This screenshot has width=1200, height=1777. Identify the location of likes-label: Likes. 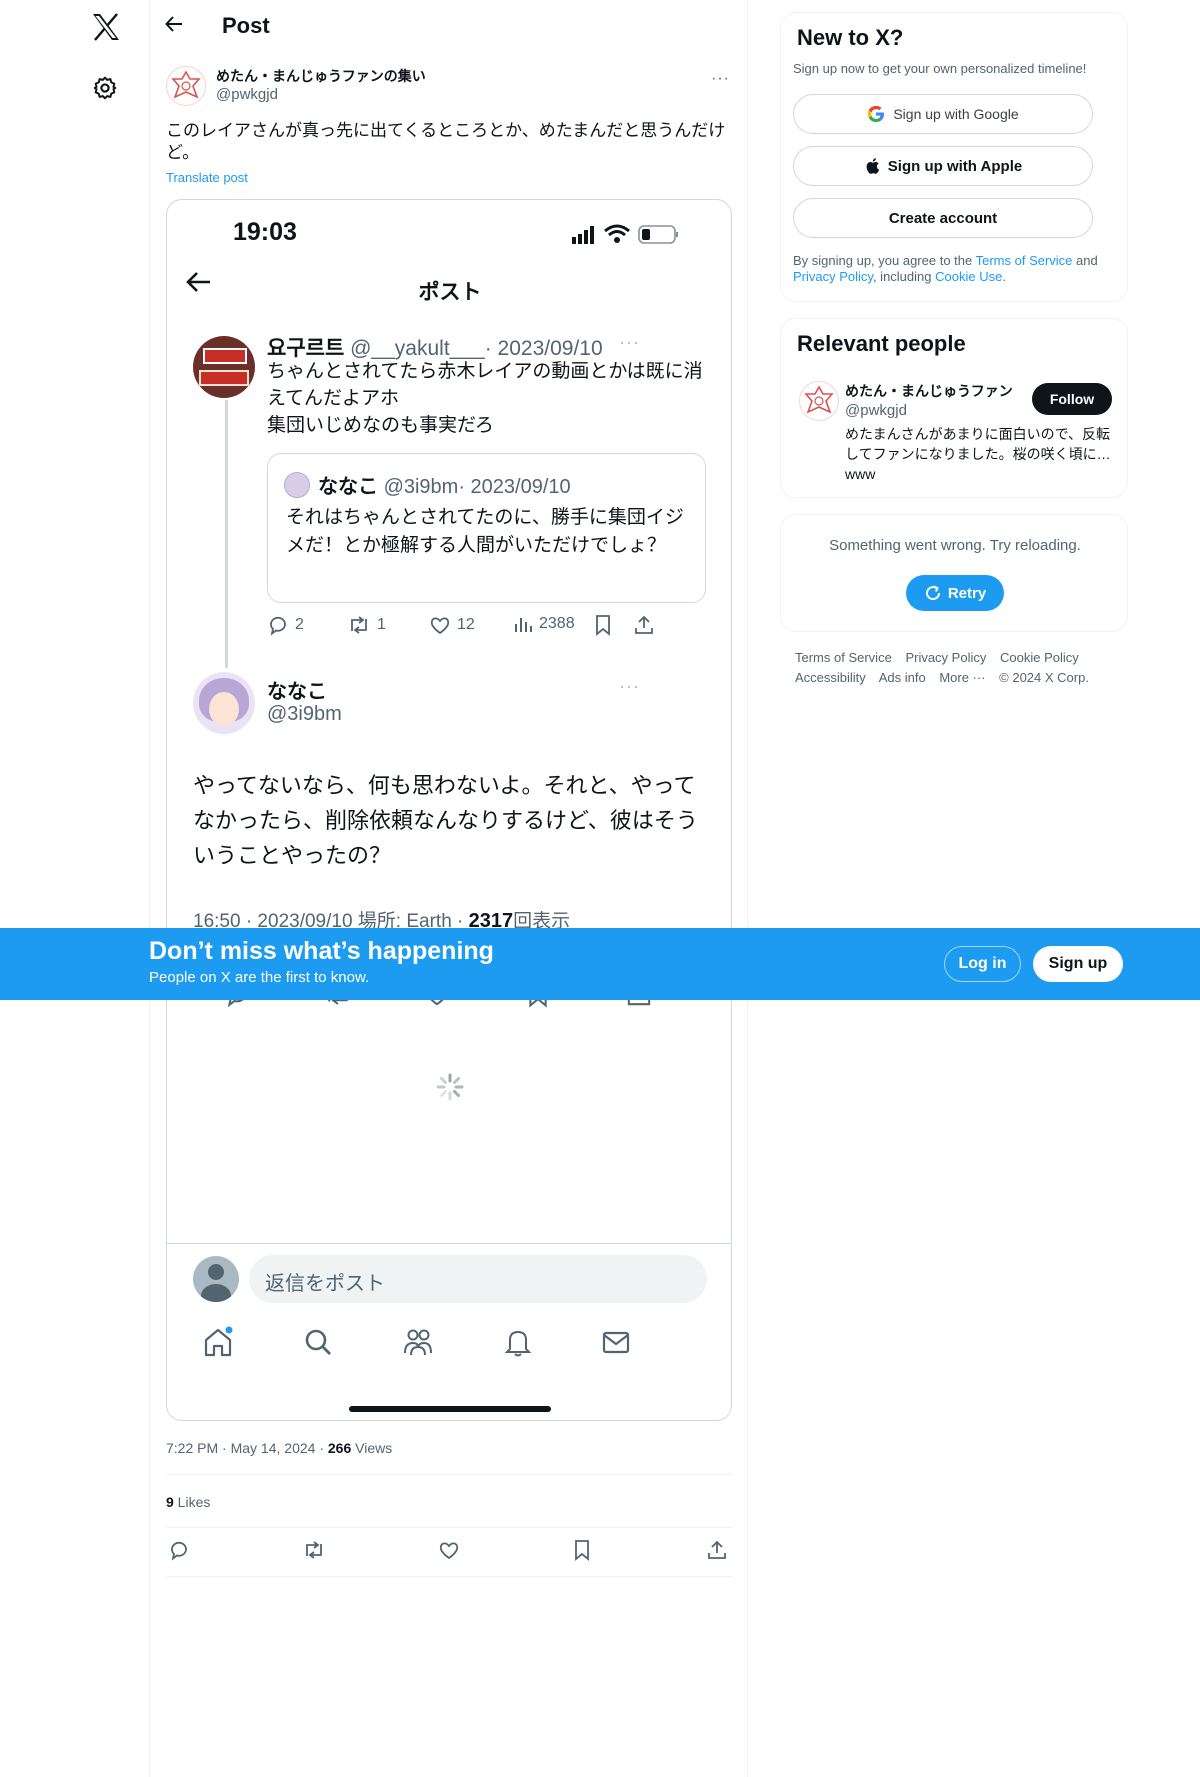
(192, 1502).